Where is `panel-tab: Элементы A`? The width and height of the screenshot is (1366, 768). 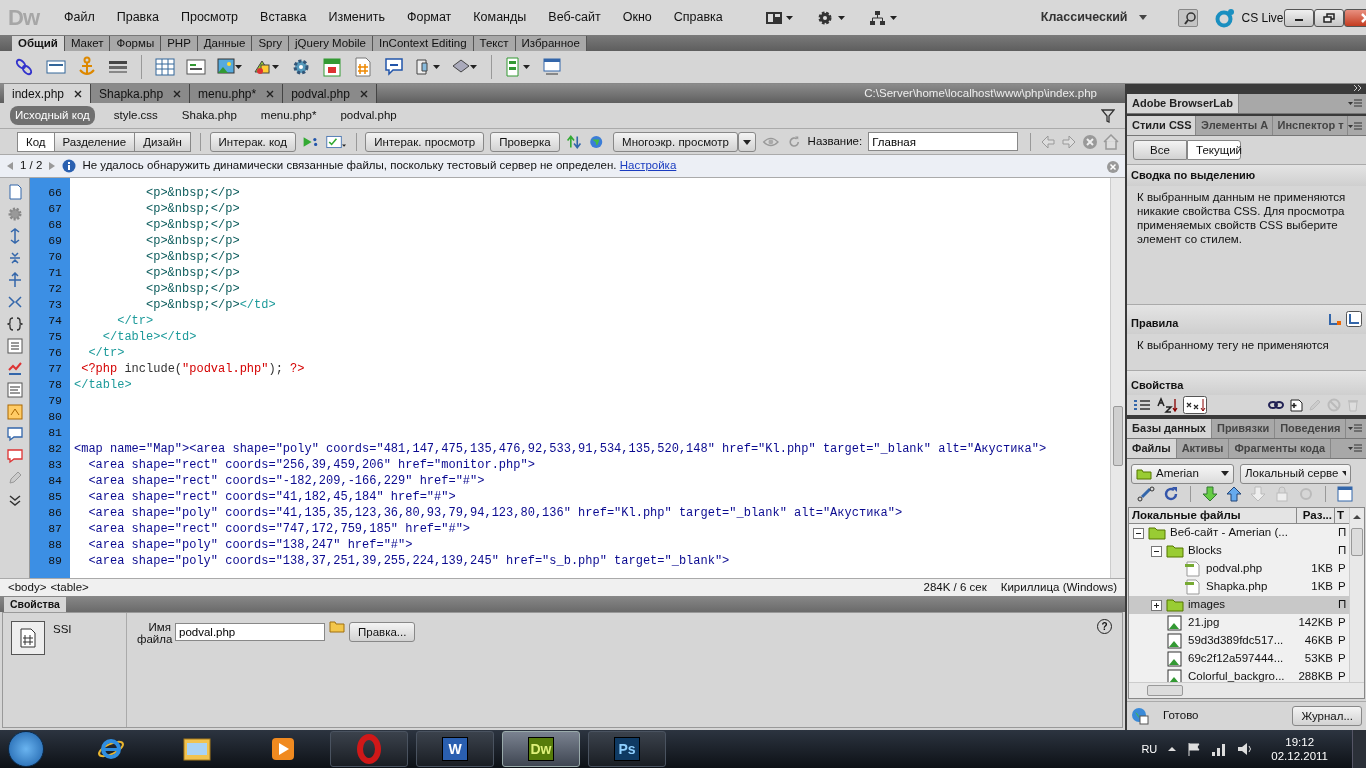
panel-tab: Элементы A is located at coordinates (1234, 126).